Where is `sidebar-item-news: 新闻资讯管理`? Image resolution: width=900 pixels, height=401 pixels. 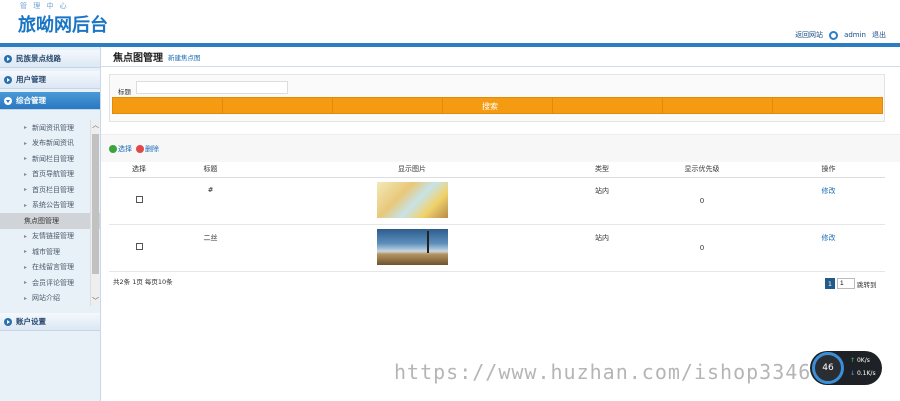
sidebar-item-news: 新闻资讯管理 is located at coordinates (50, 128).